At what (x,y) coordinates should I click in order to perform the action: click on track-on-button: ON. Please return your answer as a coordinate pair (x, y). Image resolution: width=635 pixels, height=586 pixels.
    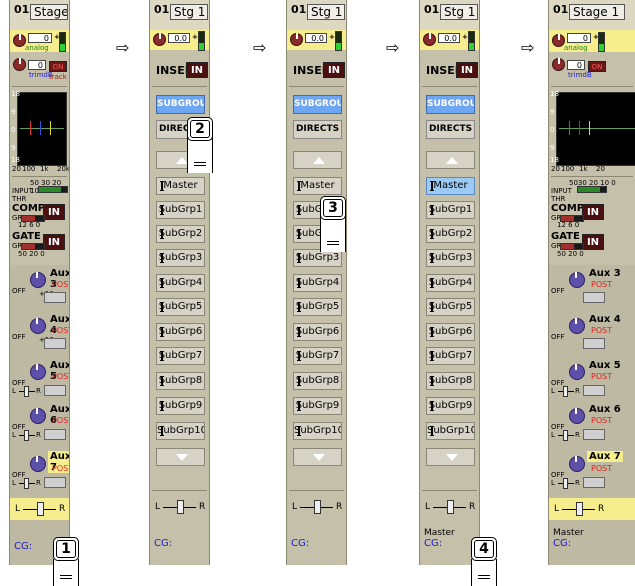
    Looking at the image, I should click on (58, 66).